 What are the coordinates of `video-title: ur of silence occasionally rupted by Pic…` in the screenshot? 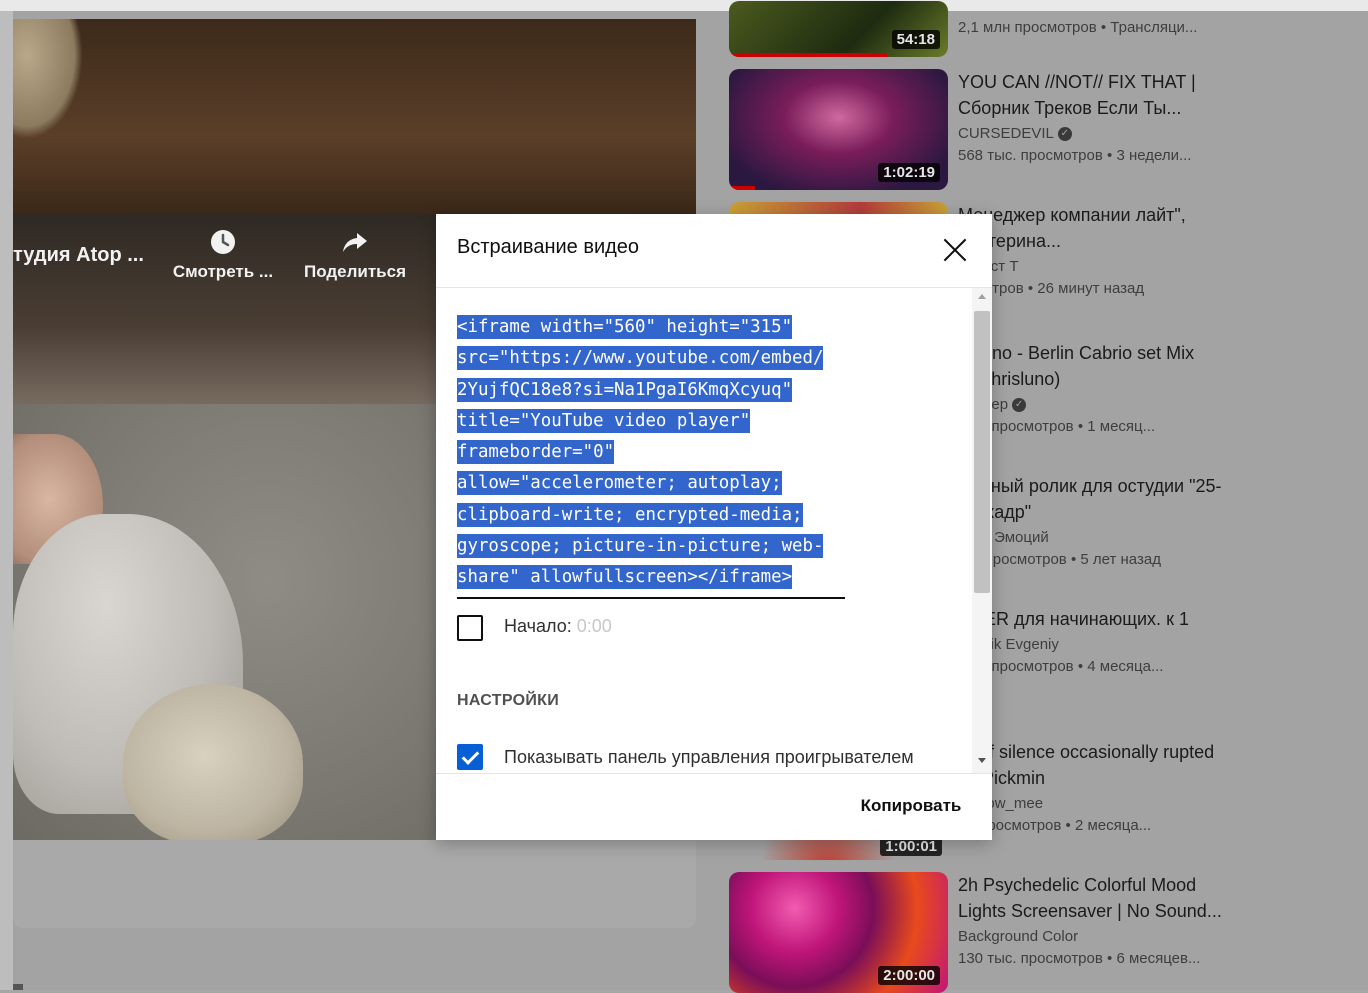 It's located at (1098, 765).